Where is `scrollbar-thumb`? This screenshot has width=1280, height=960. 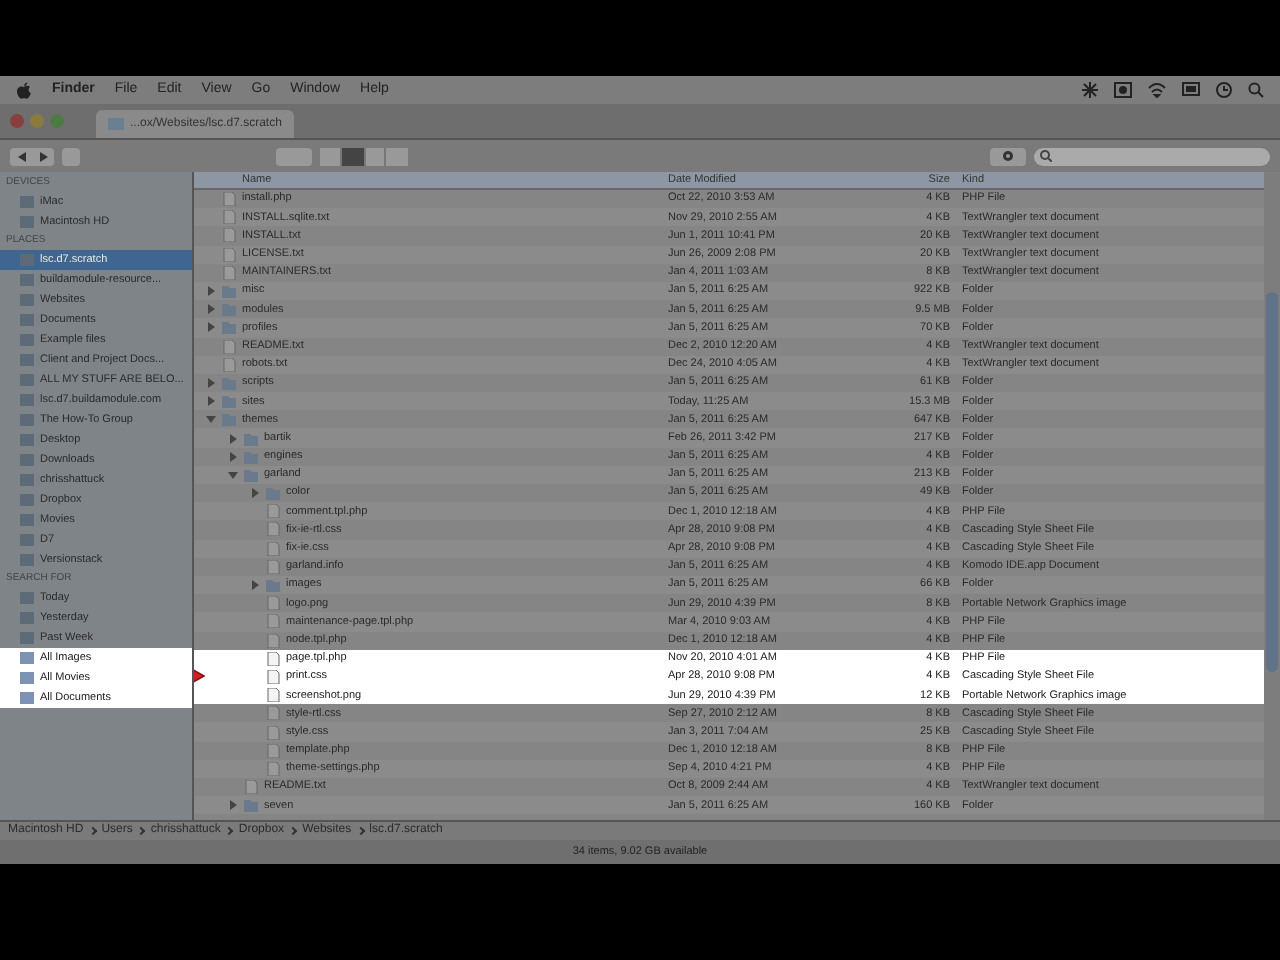
scrollbar-thumb is located at coordinates (1272, 482).